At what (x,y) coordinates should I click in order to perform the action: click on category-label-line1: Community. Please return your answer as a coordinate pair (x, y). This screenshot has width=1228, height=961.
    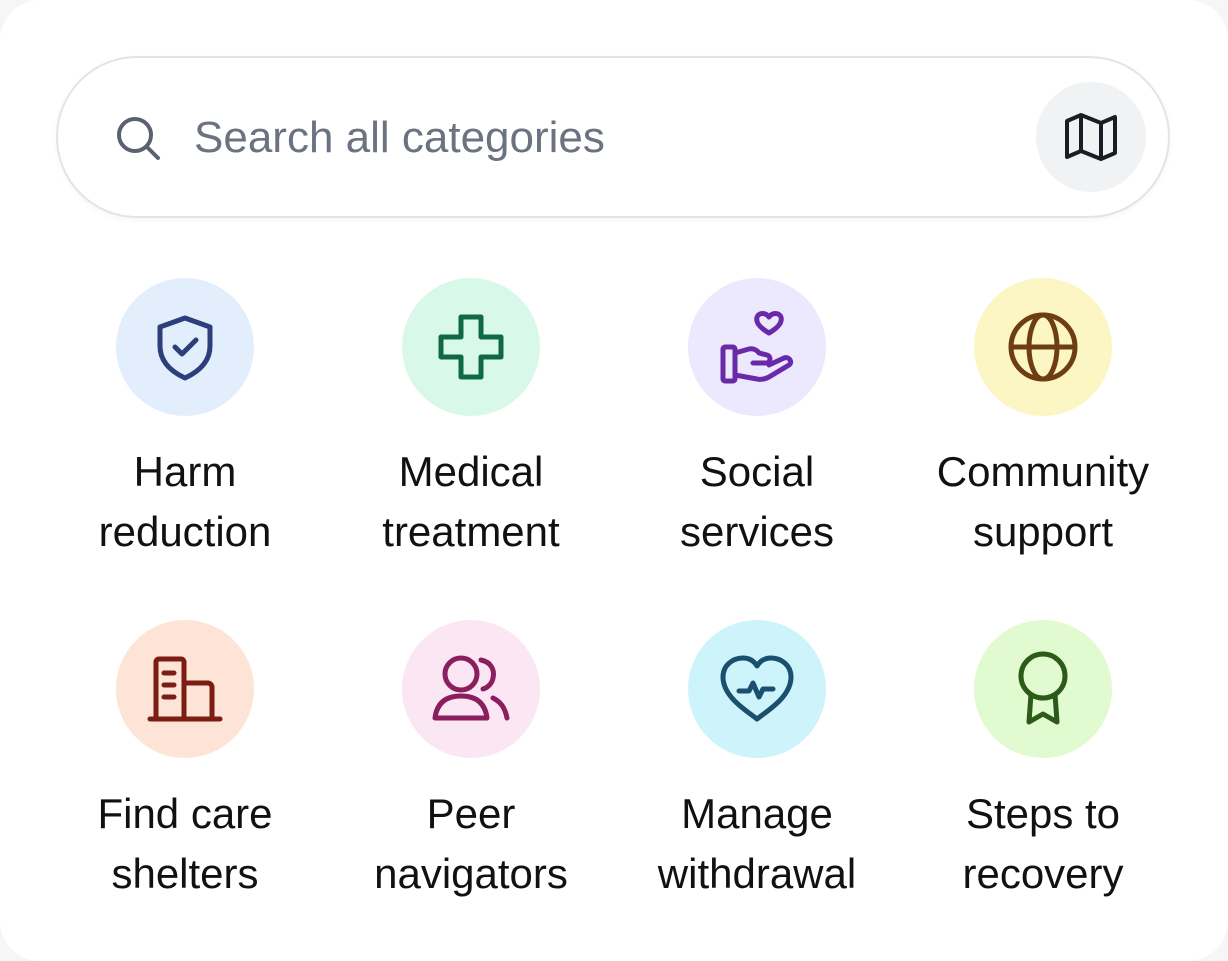
    Looking at the image, I should click on (1043, 471).